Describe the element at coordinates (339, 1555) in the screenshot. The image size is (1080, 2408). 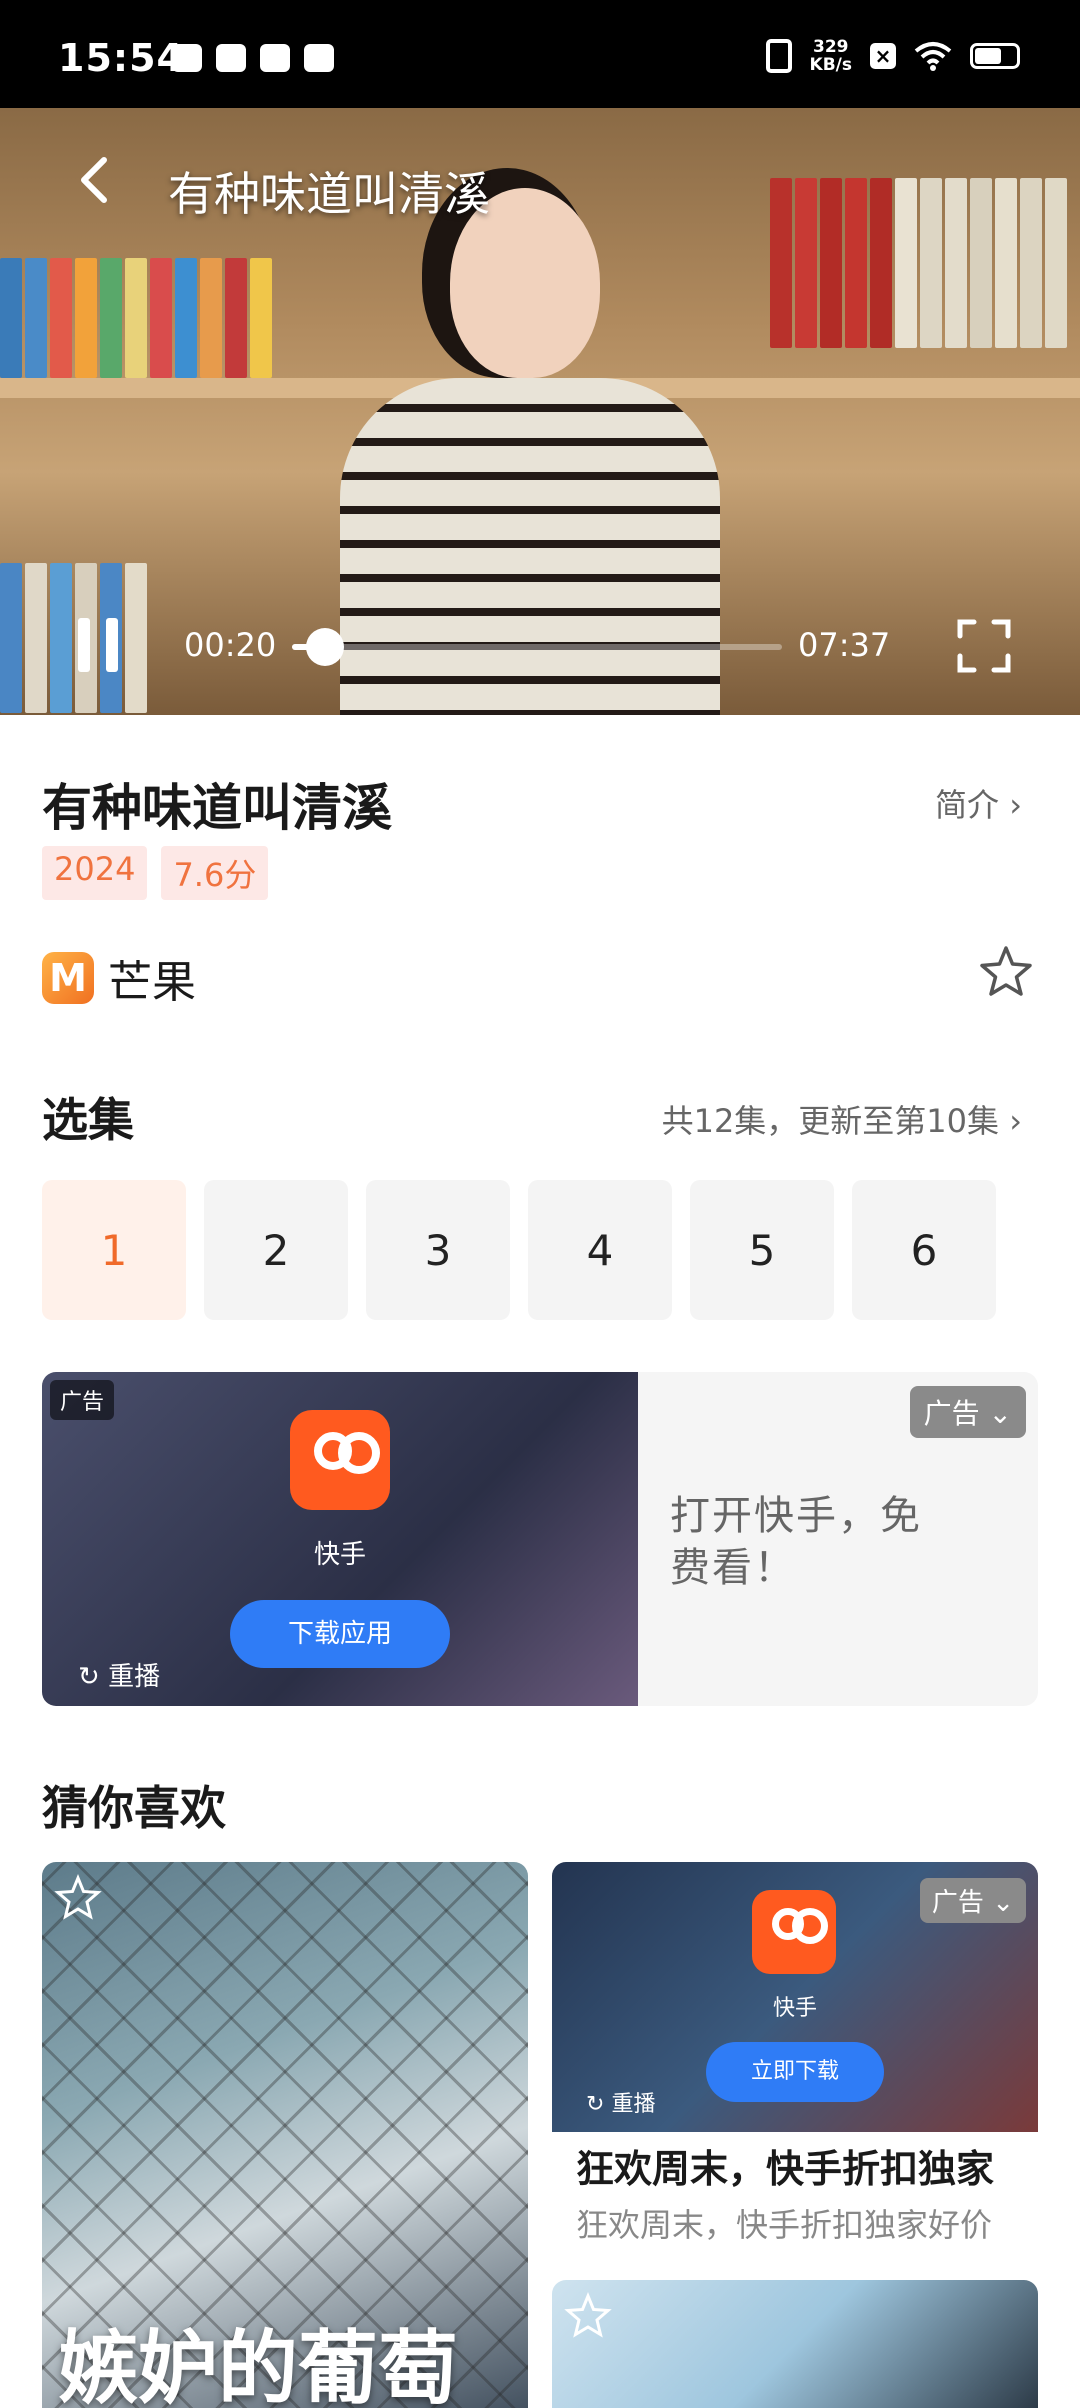
I see `ad-app-name: 快手` at that location.